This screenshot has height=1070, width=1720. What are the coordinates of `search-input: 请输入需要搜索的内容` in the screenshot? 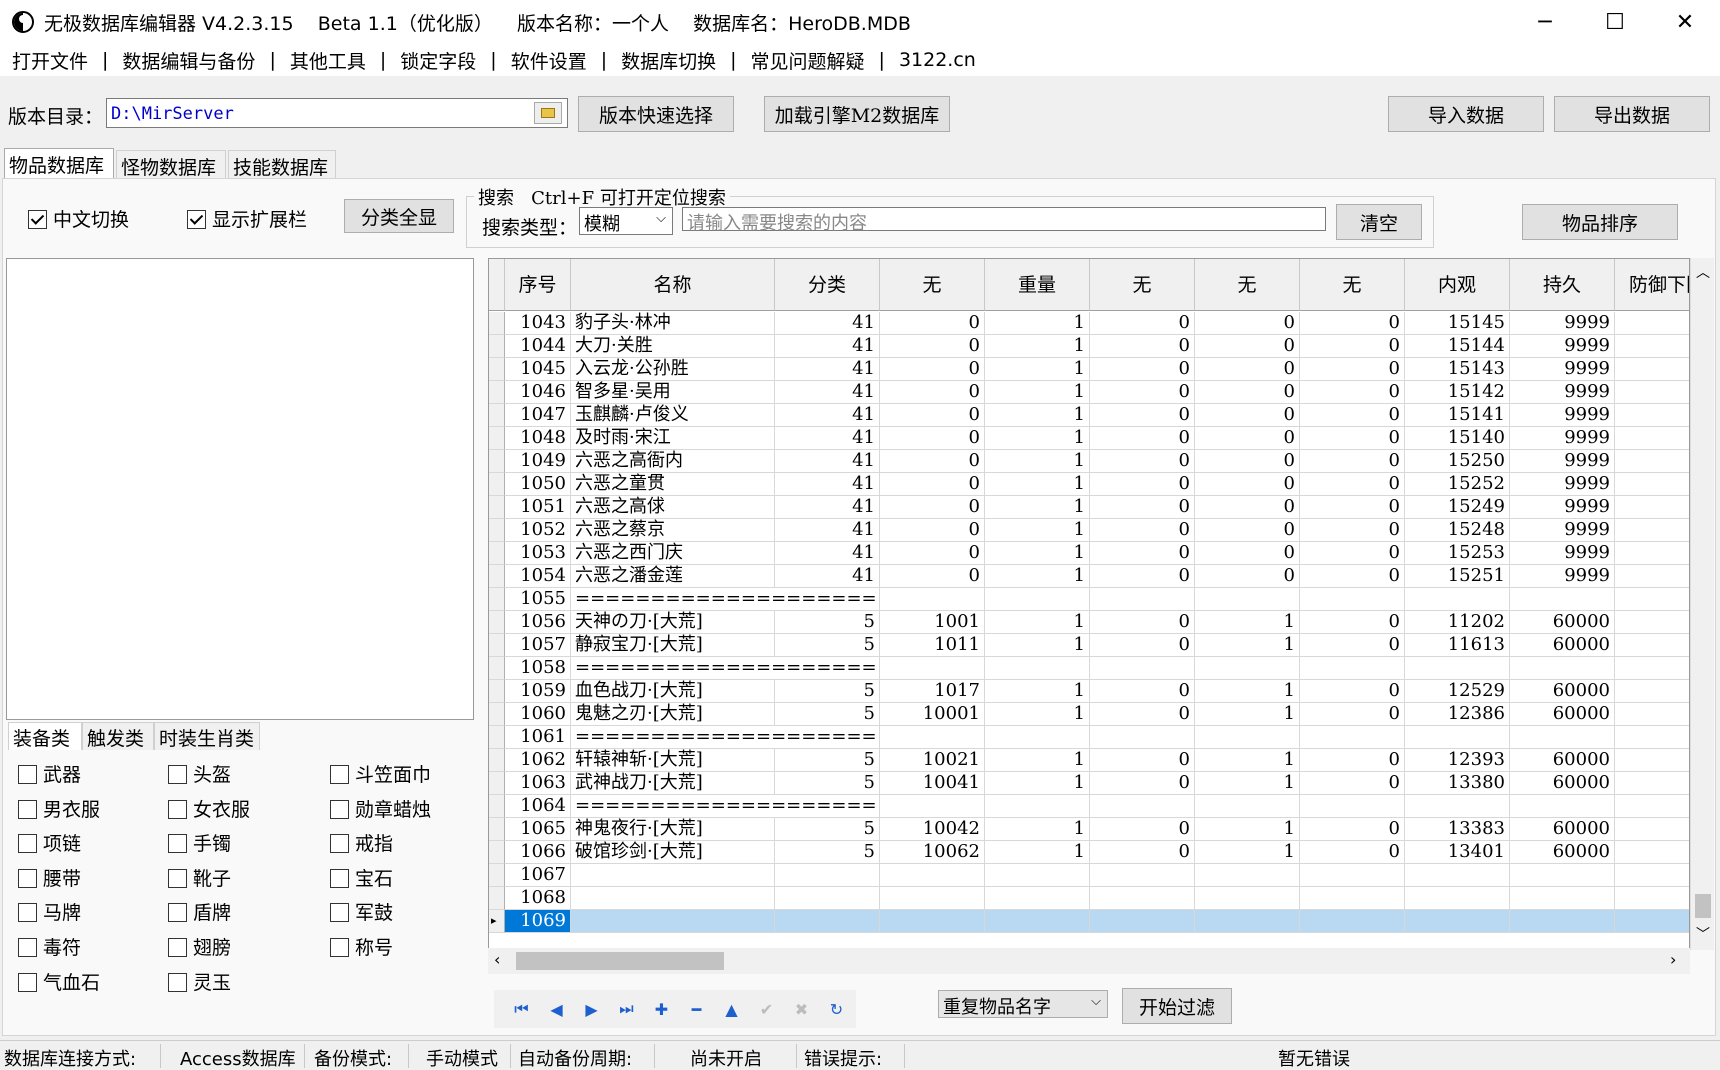 It's located at (1004, 220).